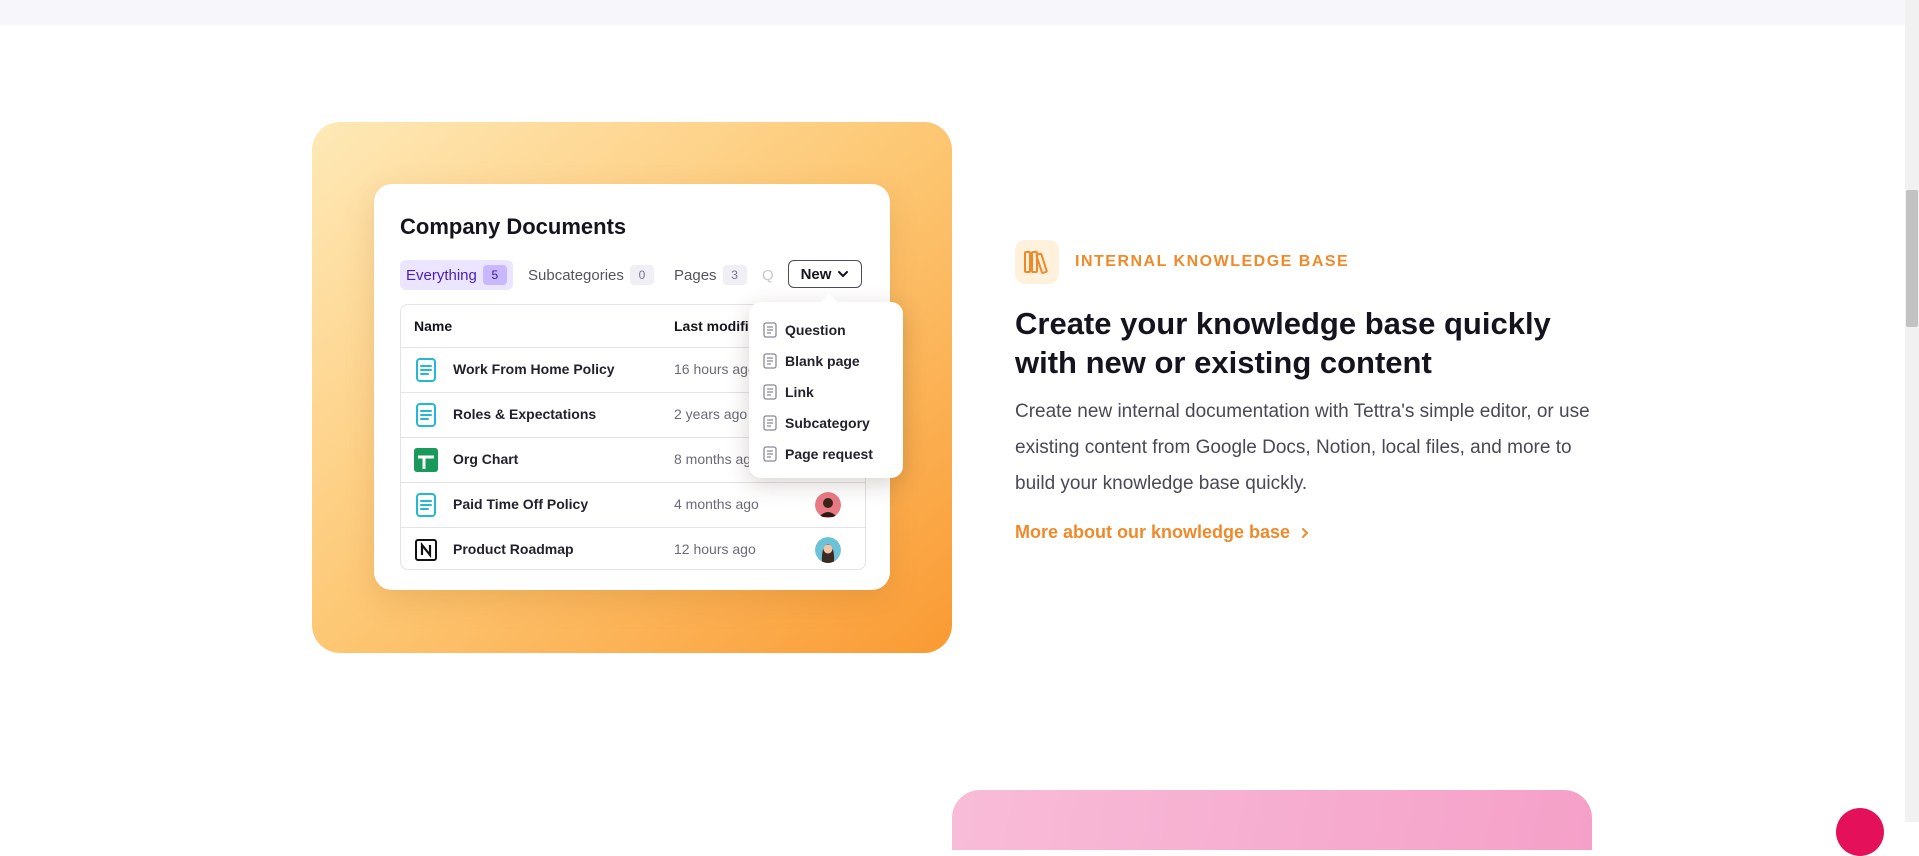 This screenshot has height=856, width=1919. Describe the element at coordinates (525, 414) in the screenshot. I see `row-name: Roles & Expectations` at that location.